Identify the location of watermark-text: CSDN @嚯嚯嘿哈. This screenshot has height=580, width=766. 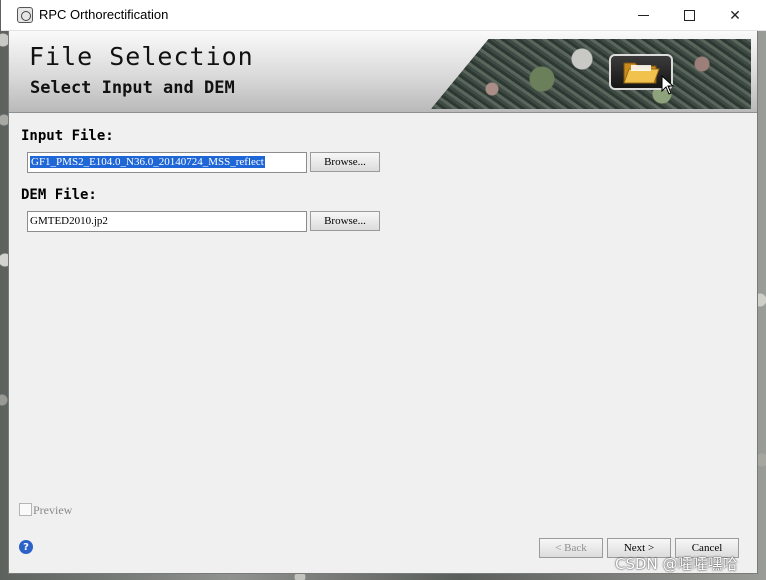
(676, 564).